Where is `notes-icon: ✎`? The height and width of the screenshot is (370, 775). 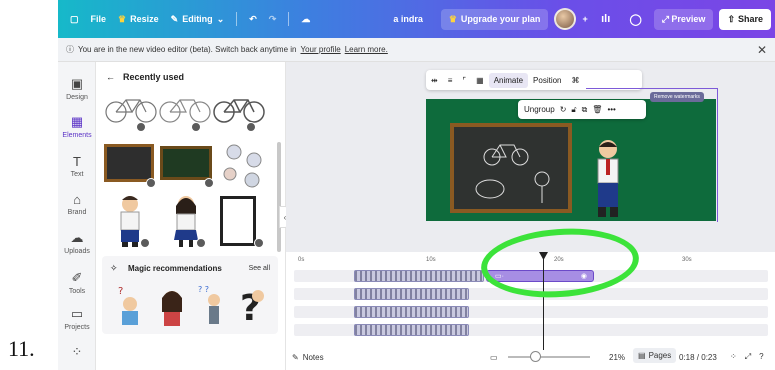 notes-icon: ✎ is located at coordinates (295, 357).